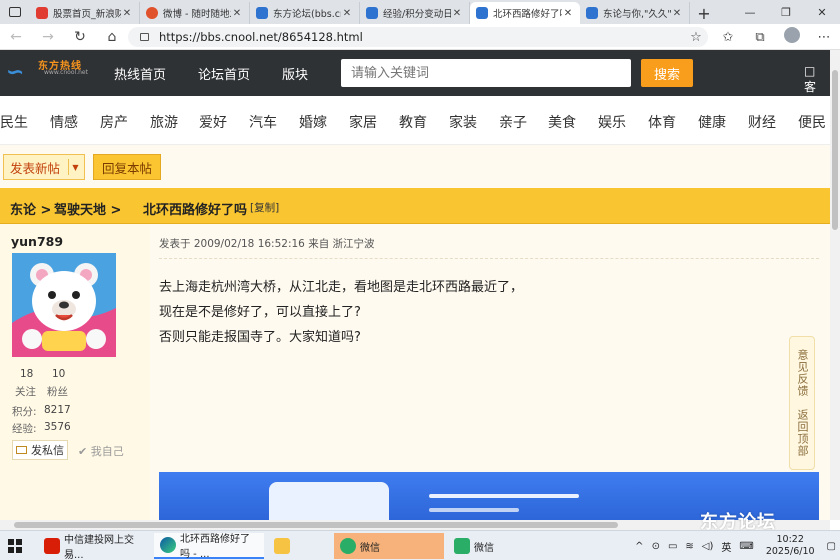 Image resolution: width=840 pixels, height=560 pixels. What do you see at coordinates (612, 122) in the screenshot?
I see `category-item: 娱乐` at bounding box center [612, 122].